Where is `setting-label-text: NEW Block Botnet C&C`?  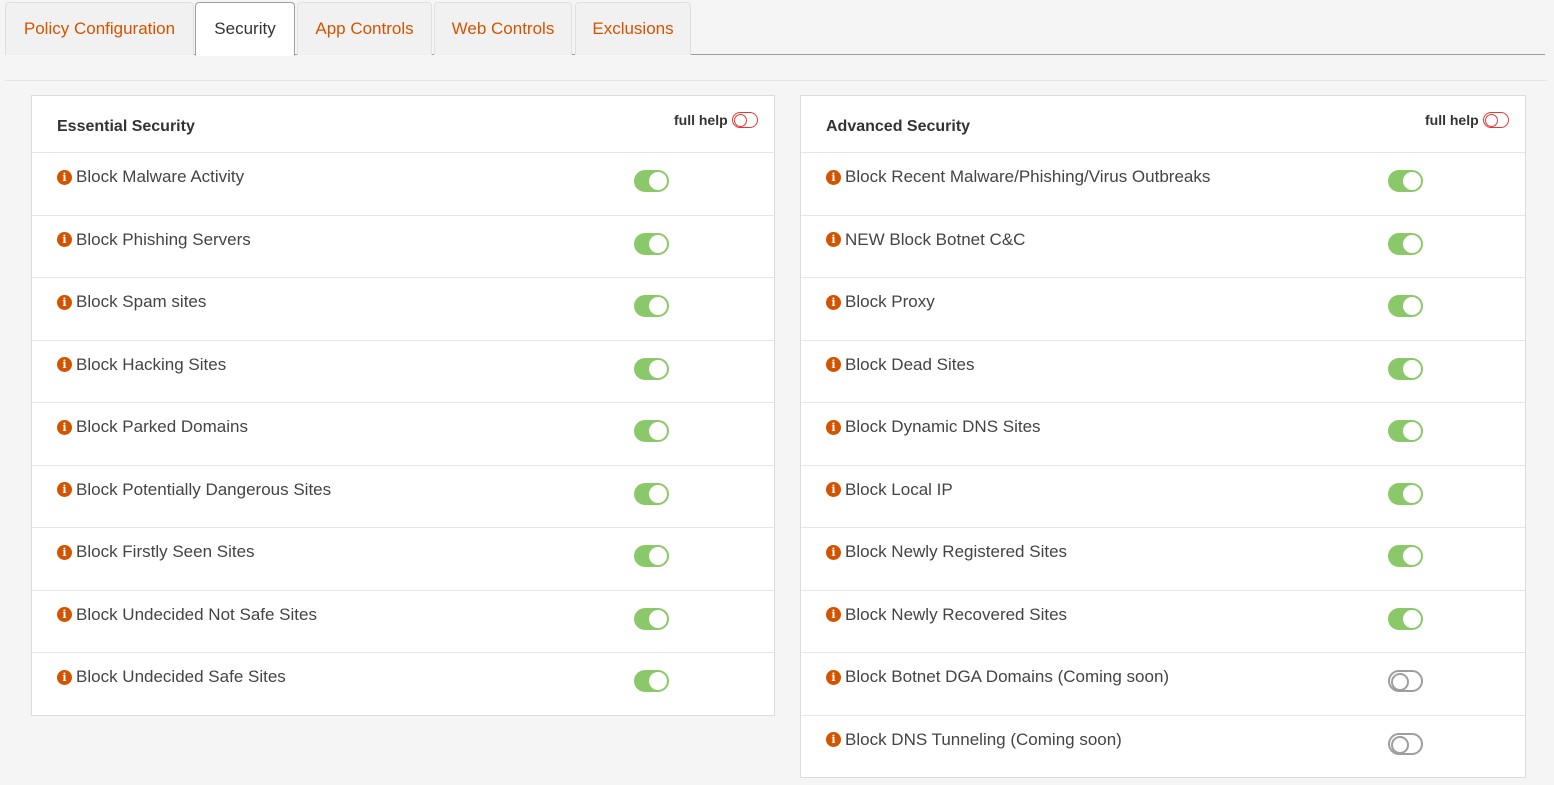 setting-label-text: NEW Block Botnet C&C is located at coordinates (935, 239).